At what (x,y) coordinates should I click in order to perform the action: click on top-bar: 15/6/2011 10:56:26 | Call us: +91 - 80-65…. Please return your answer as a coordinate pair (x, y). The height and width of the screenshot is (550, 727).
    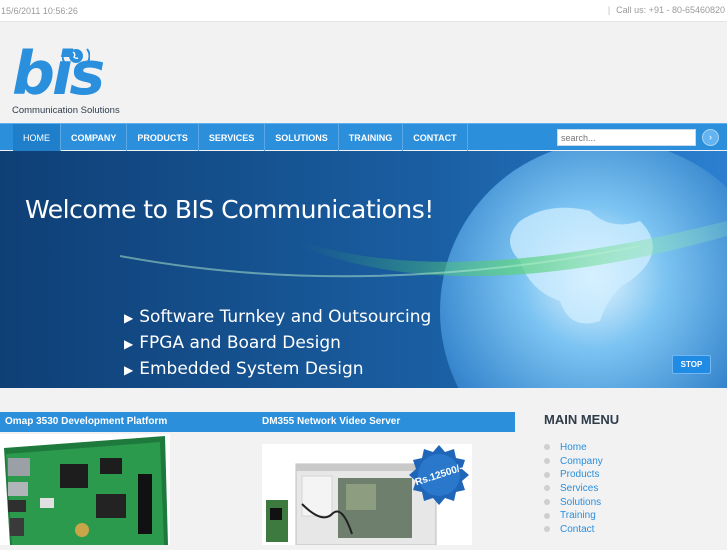
    Looking at the image, I should click on (363, 11).